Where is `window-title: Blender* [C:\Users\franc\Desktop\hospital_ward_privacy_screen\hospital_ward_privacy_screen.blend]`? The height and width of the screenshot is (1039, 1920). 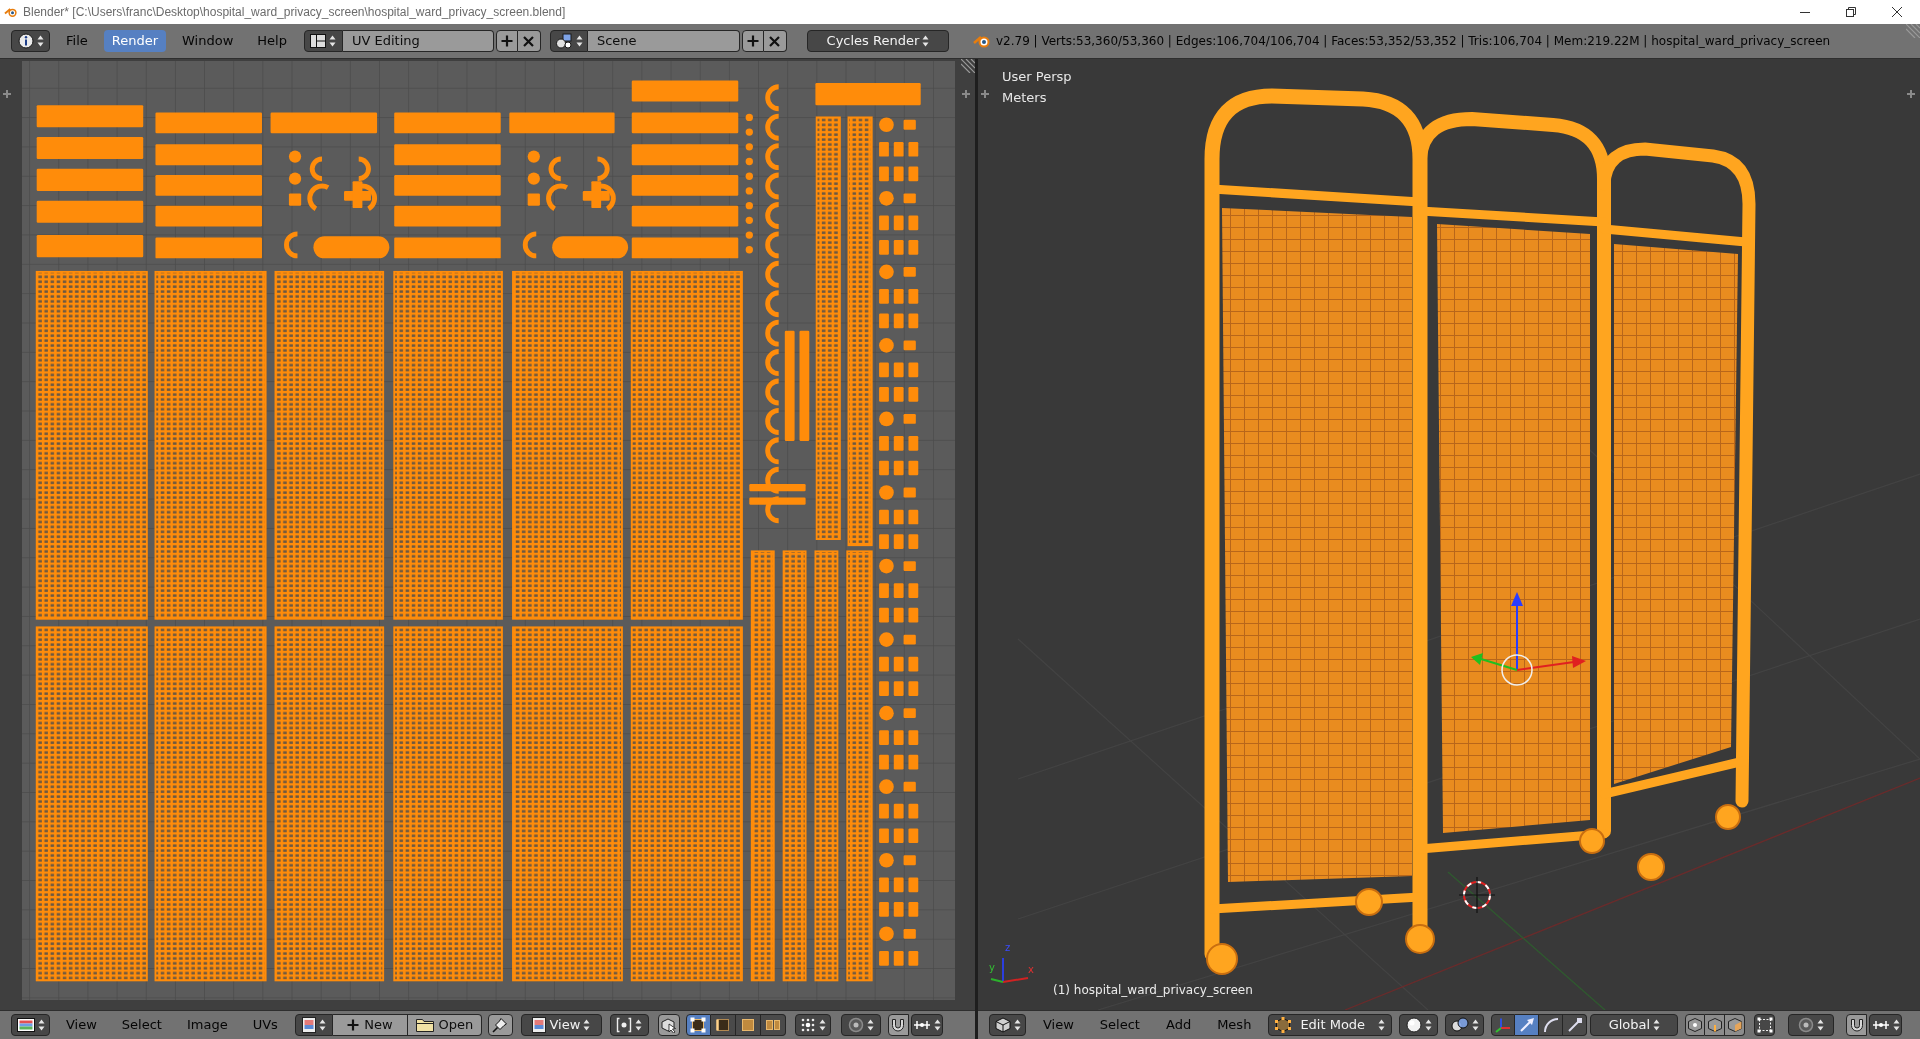
window-title: Blender* [C:\Users\franc\Desktop\hospital_ward_privacy_screen\hospital_ward_privacy_screen.blend] is located at coordinates (294, 12).